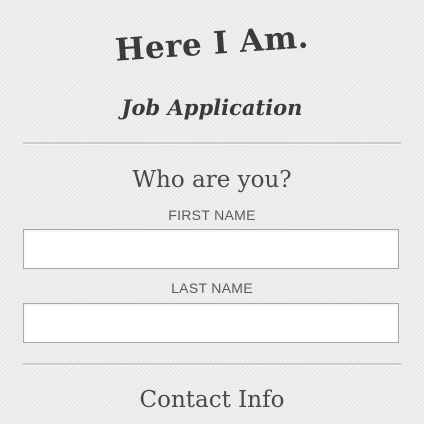  Describe the element at coordinates (212, 400) in the screenshot. I see `section-heading-contact-info: Contact Info` at that location.